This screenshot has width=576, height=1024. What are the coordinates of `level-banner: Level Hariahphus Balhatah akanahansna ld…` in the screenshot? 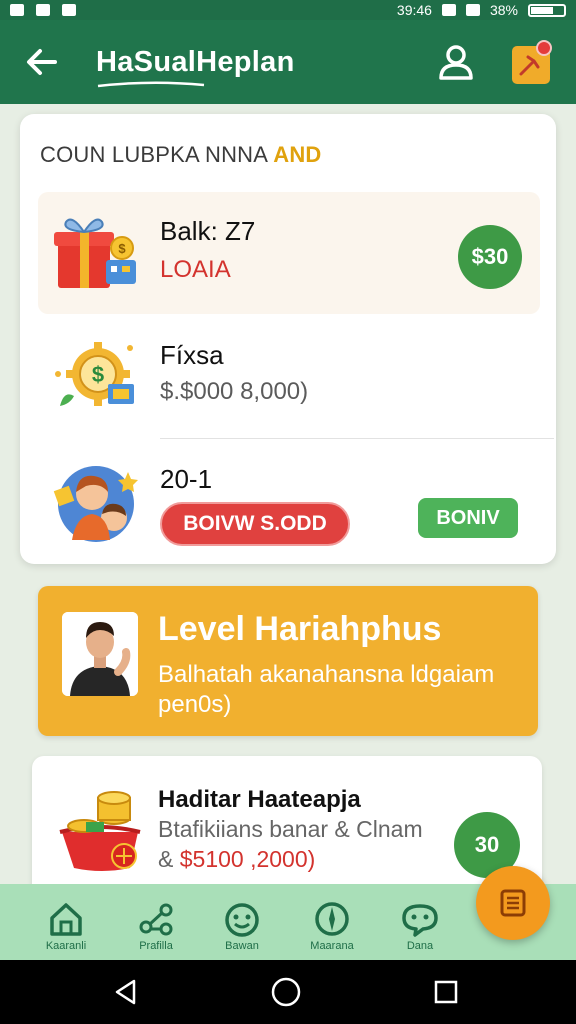 It's located at (288, 661).